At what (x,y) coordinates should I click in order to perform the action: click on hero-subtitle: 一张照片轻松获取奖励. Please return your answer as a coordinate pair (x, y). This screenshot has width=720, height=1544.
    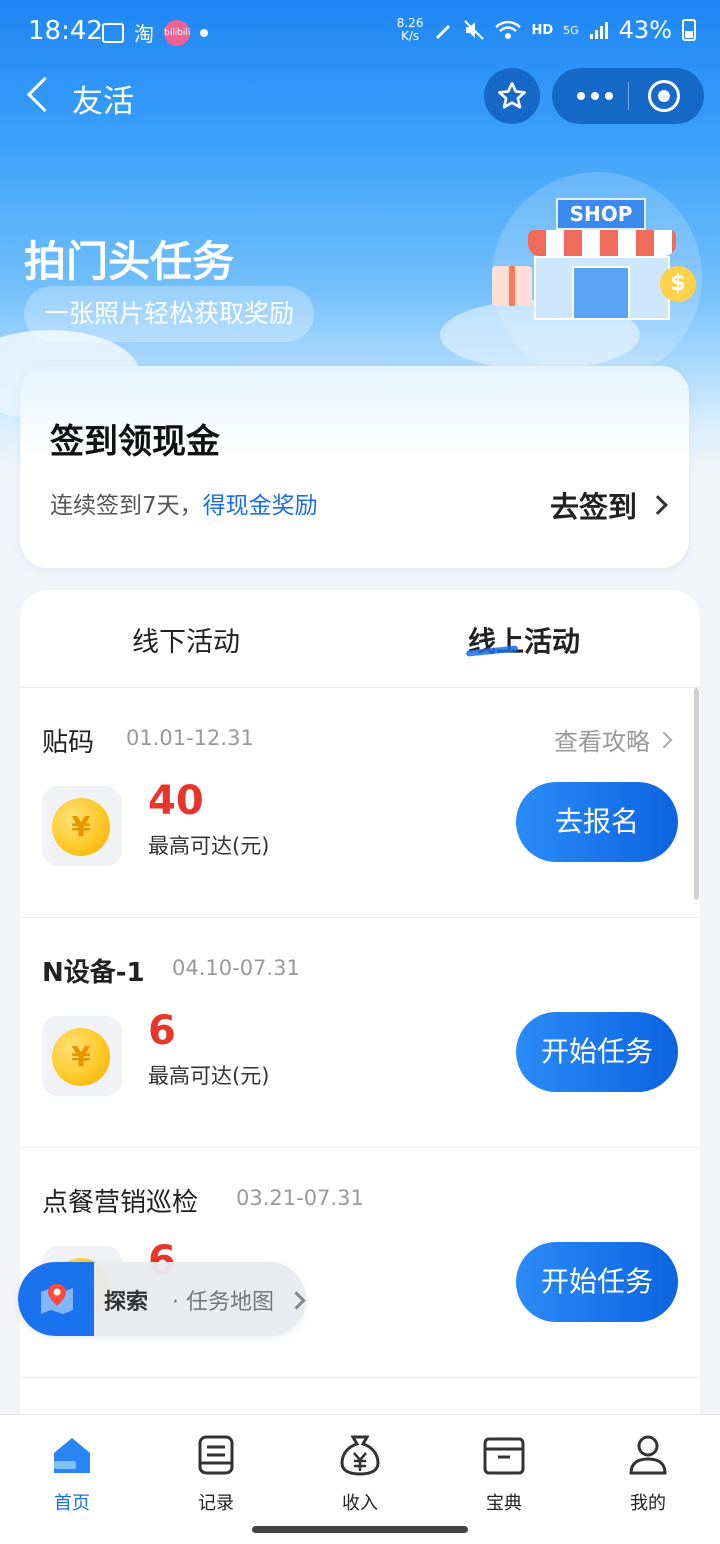
    Looking at the image, I should click on (169, 314).